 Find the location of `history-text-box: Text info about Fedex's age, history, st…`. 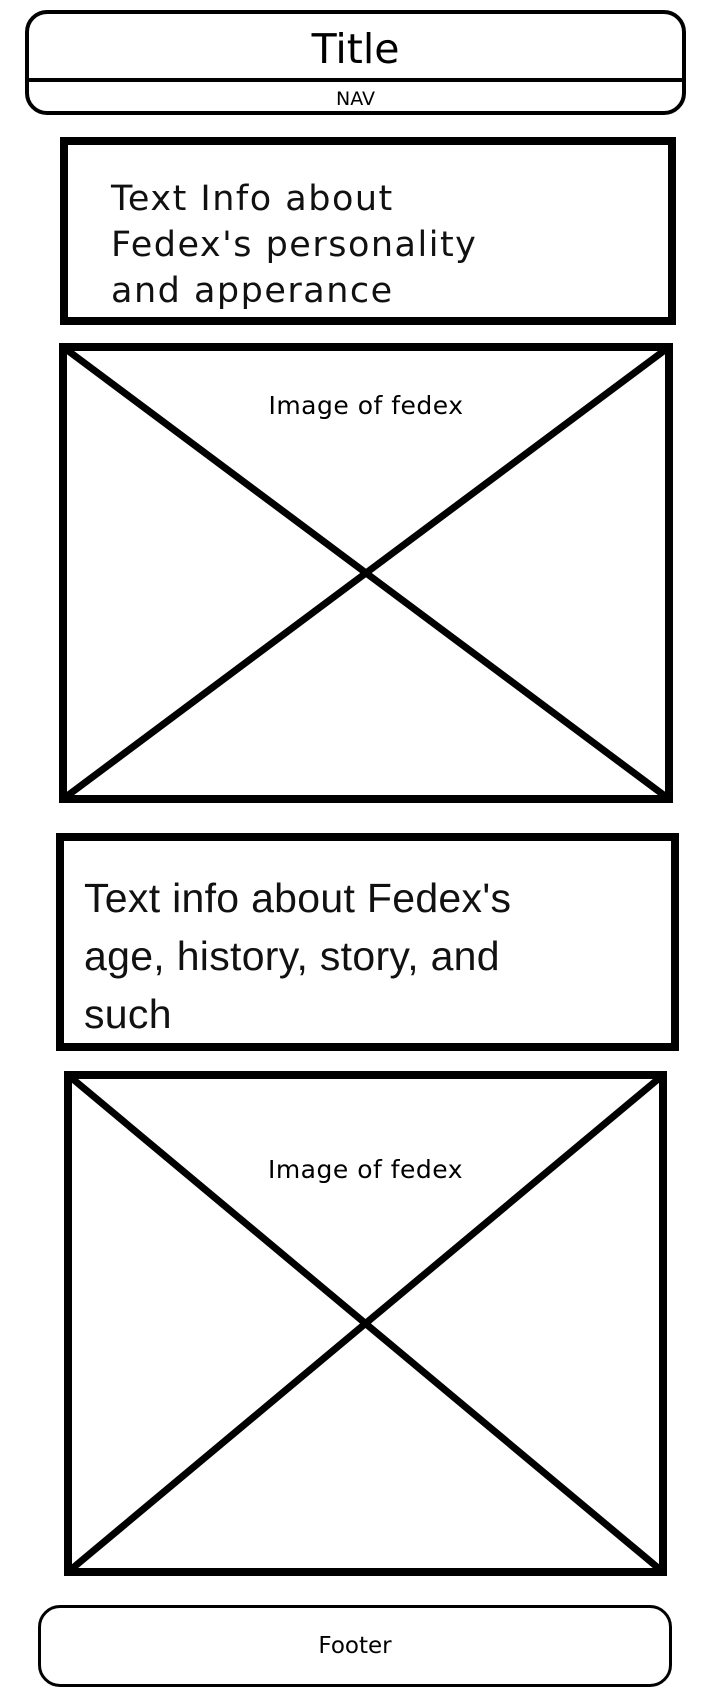

history-text-box: Text info about Fedex's age, history, st… is located at coordinates (367, 942).